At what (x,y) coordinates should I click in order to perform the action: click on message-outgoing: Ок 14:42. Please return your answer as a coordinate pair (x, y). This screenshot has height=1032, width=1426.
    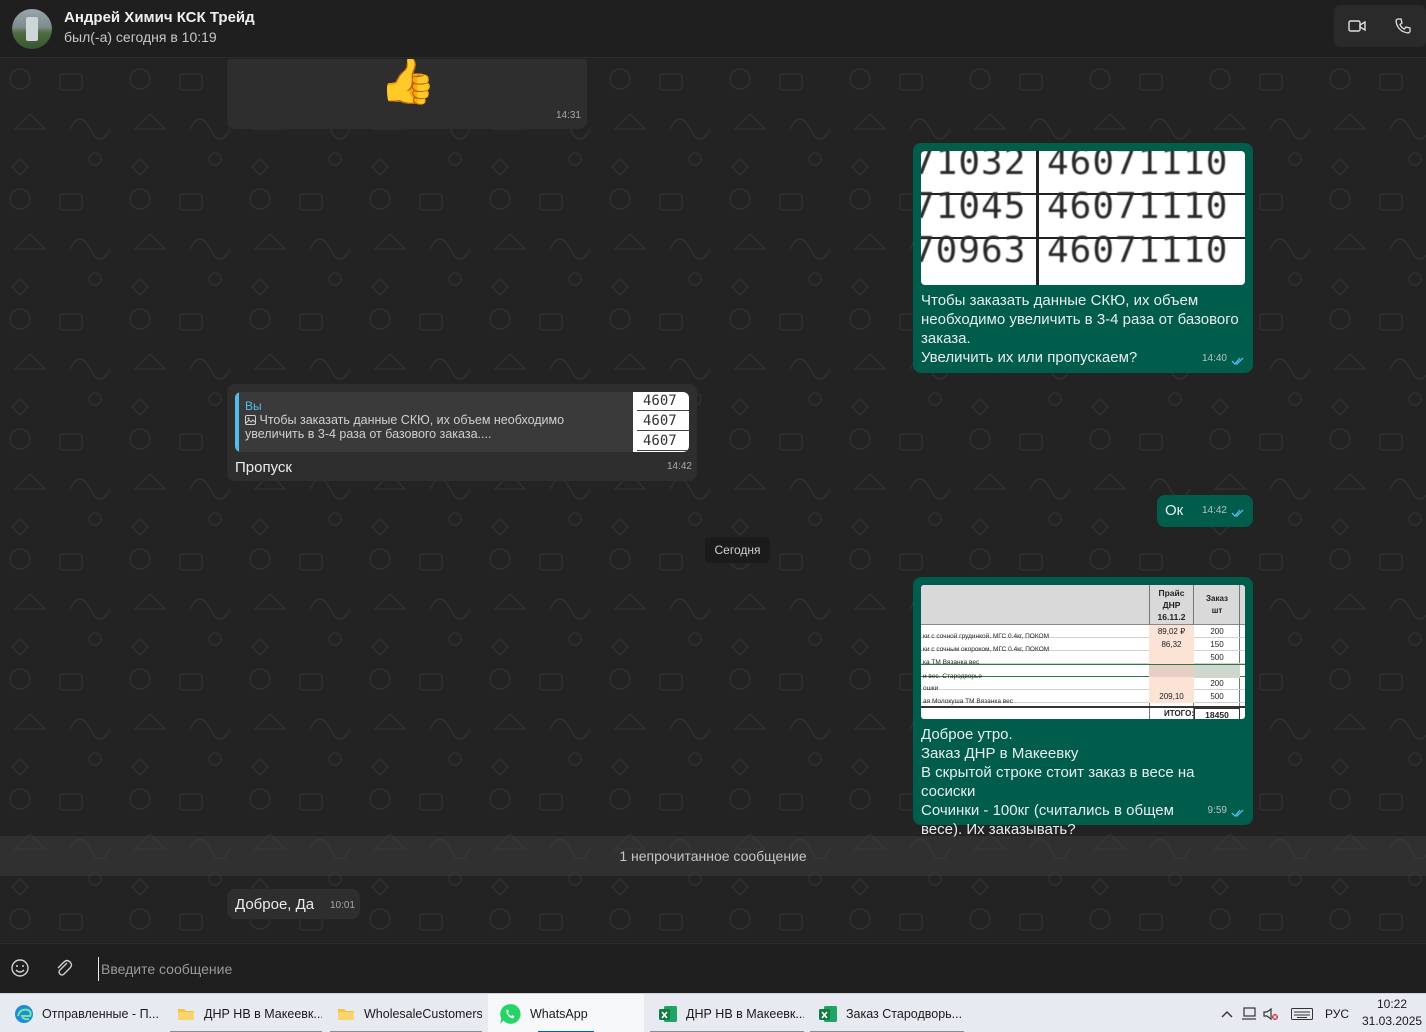
    Looking at the image, I should click on (1205, 511).